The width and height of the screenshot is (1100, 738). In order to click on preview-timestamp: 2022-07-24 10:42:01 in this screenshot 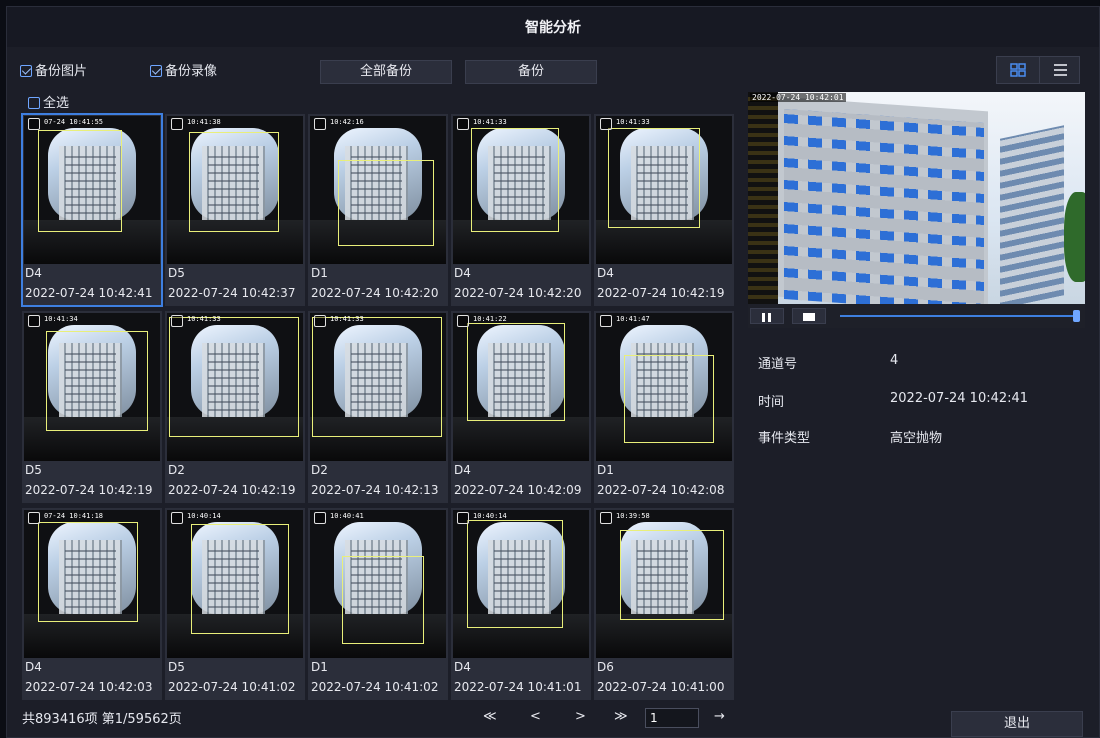, I will do `click(798, 97)`.